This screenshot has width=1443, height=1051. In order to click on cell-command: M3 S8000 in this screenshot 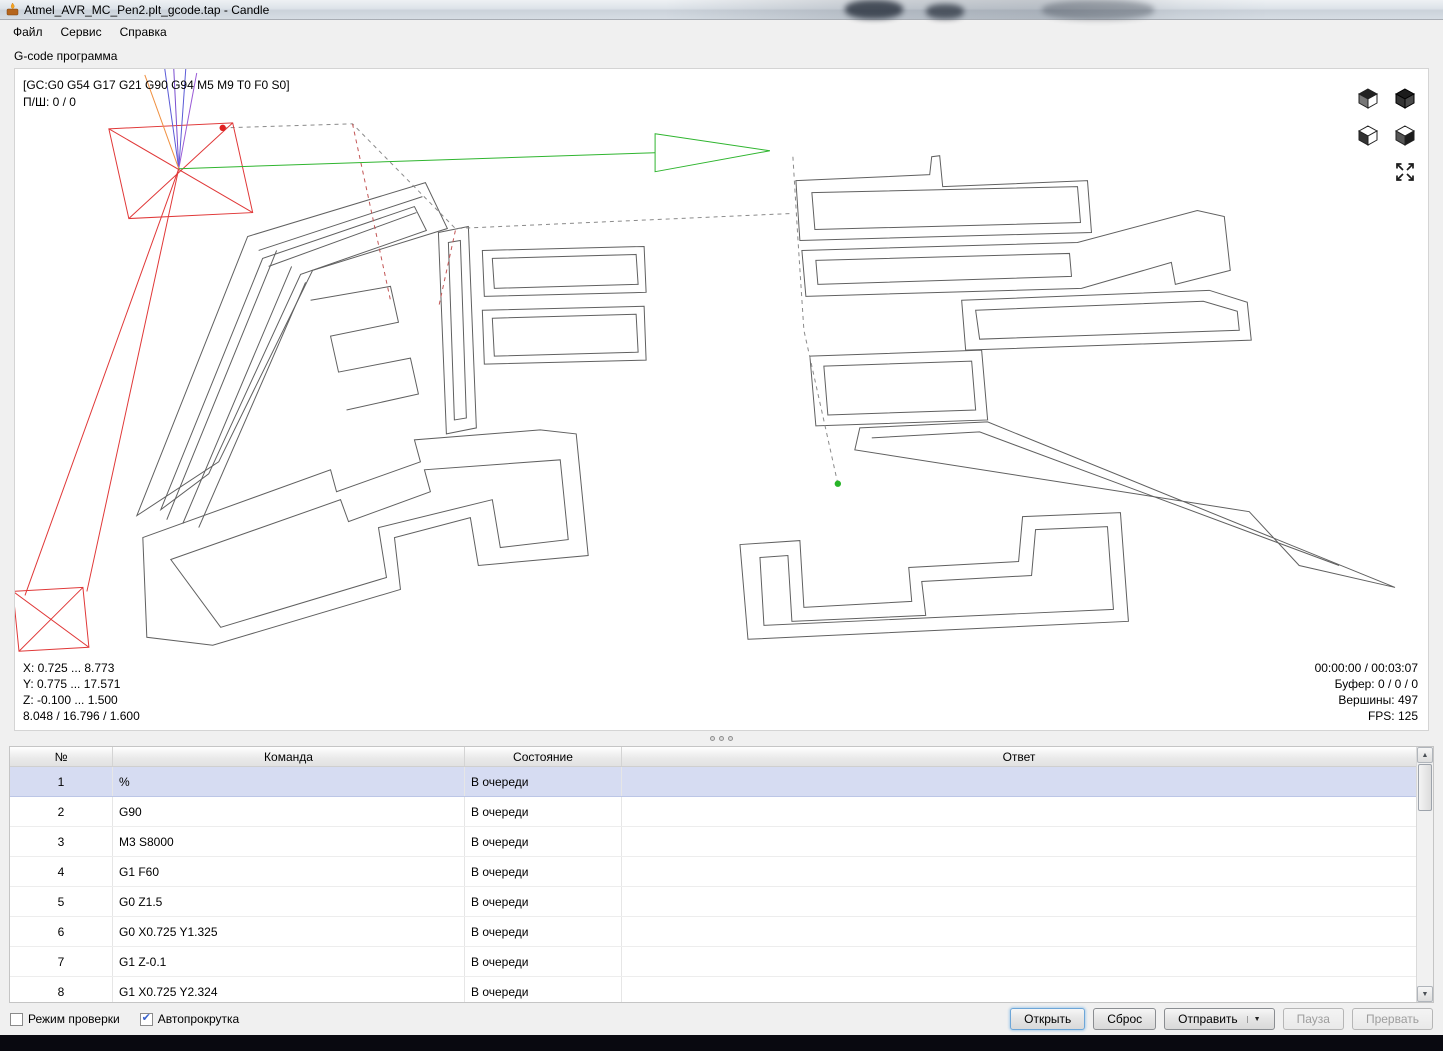, I will do `click(289, 841)`.